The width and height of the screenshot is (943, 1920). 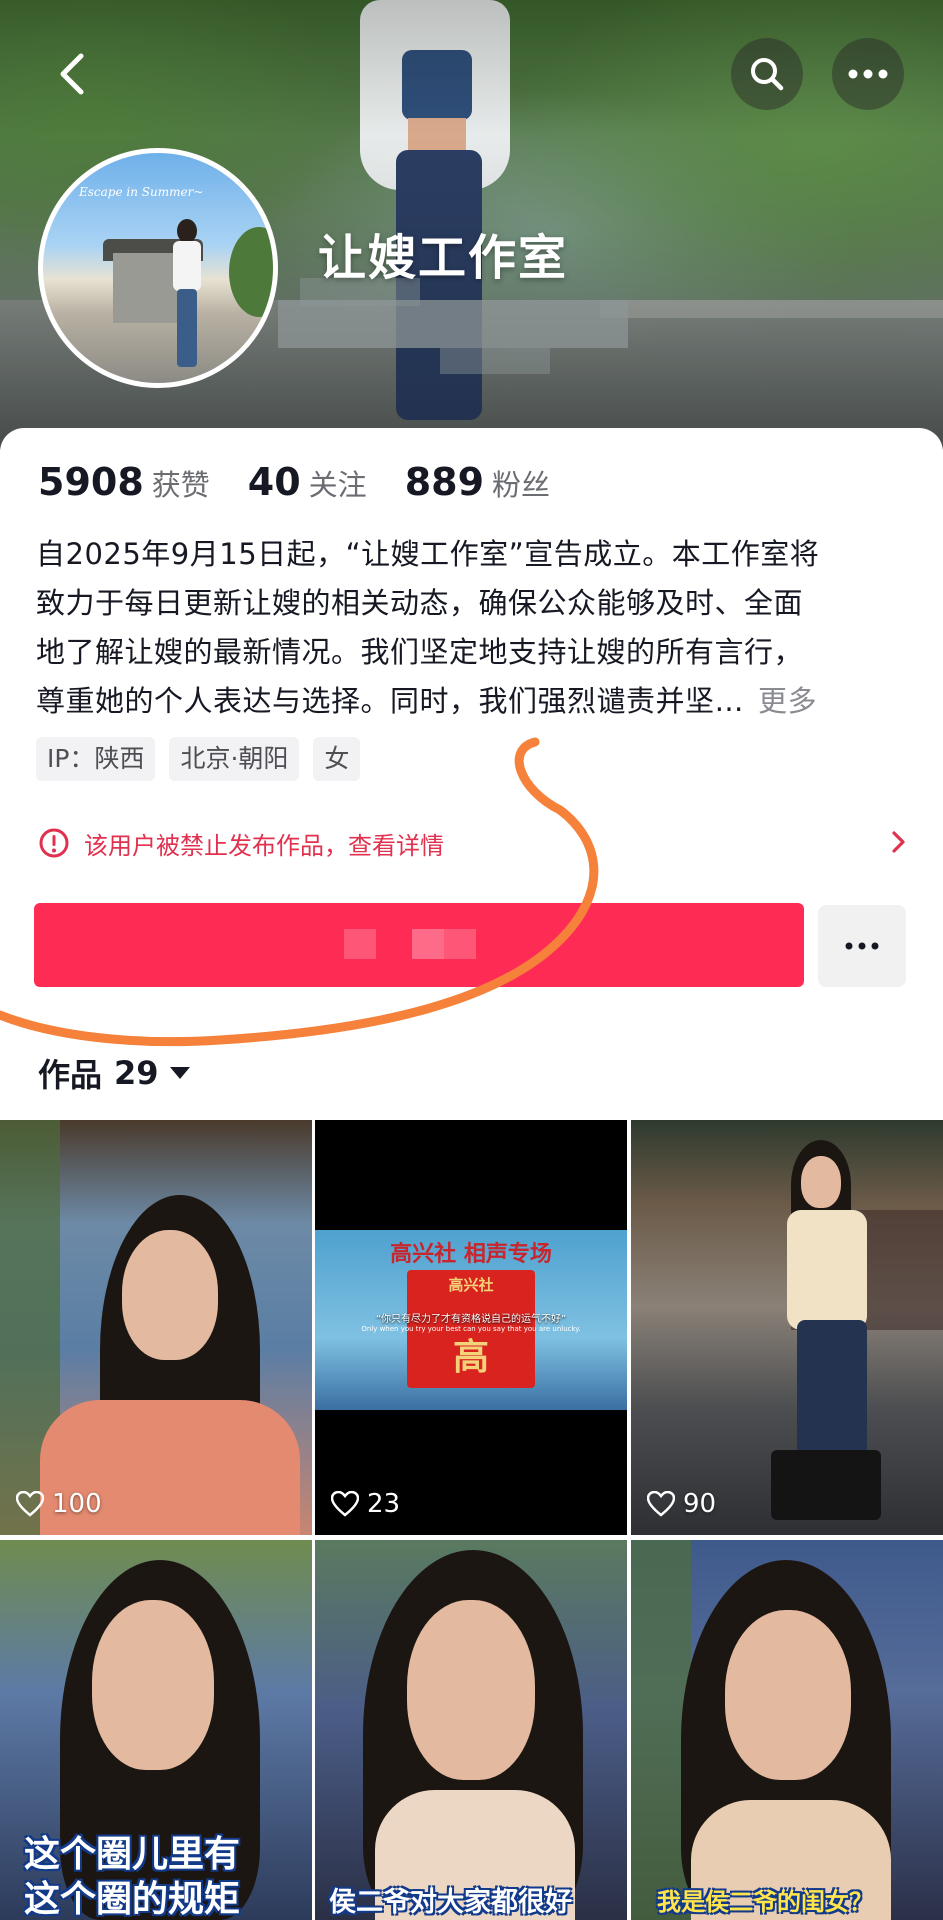 What do you see at coordinates (136, 1073) in the screenshot?
I see `tab-works-count: 29` at bounding box center [136, 1073].